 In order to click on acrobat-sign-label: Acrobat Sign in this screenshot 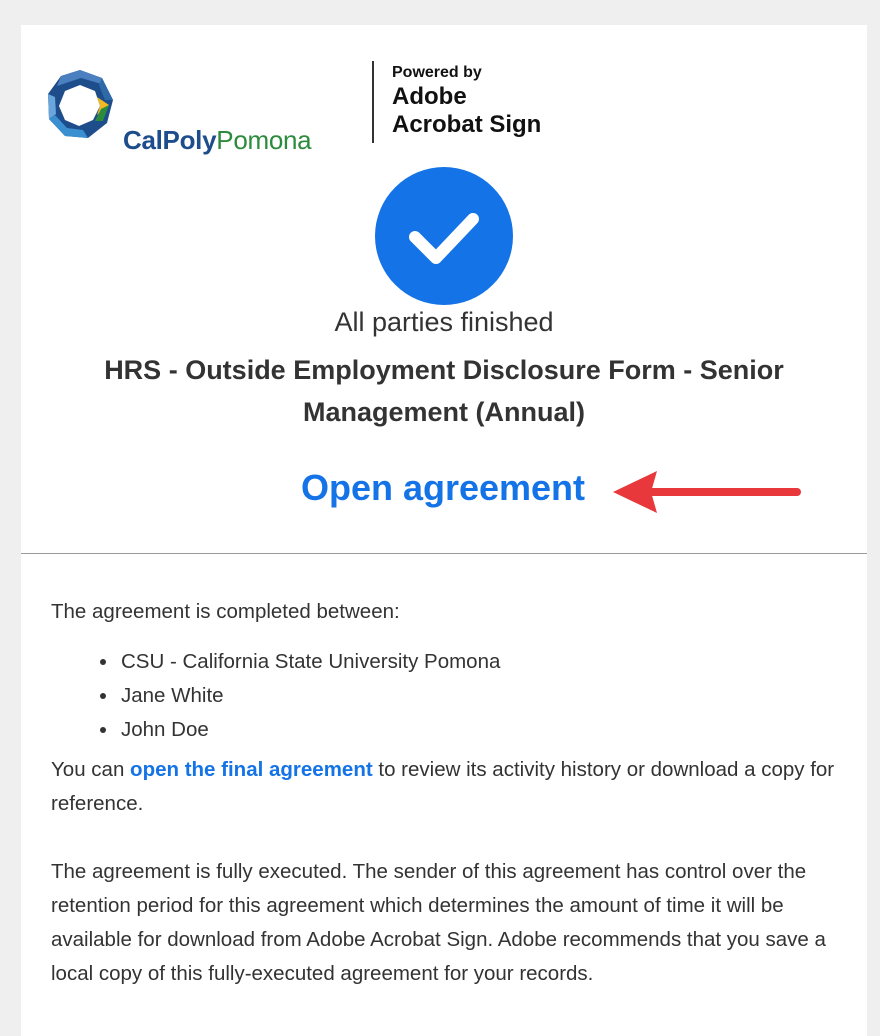, I will do `click(467, 124)`.